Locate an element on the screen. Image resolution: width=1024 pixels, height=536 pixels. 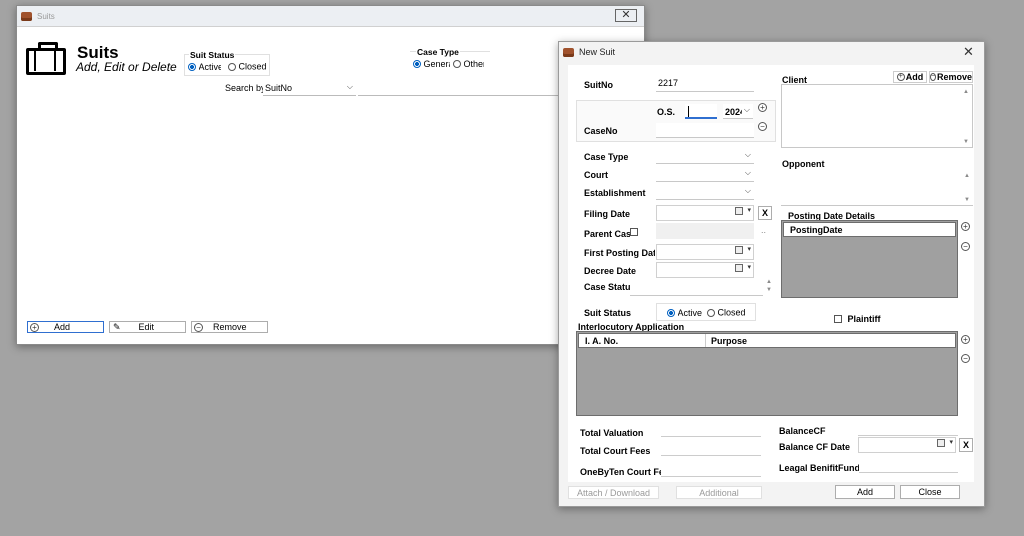
remove-case-no-icon: − is located at coordinates (762, 126).